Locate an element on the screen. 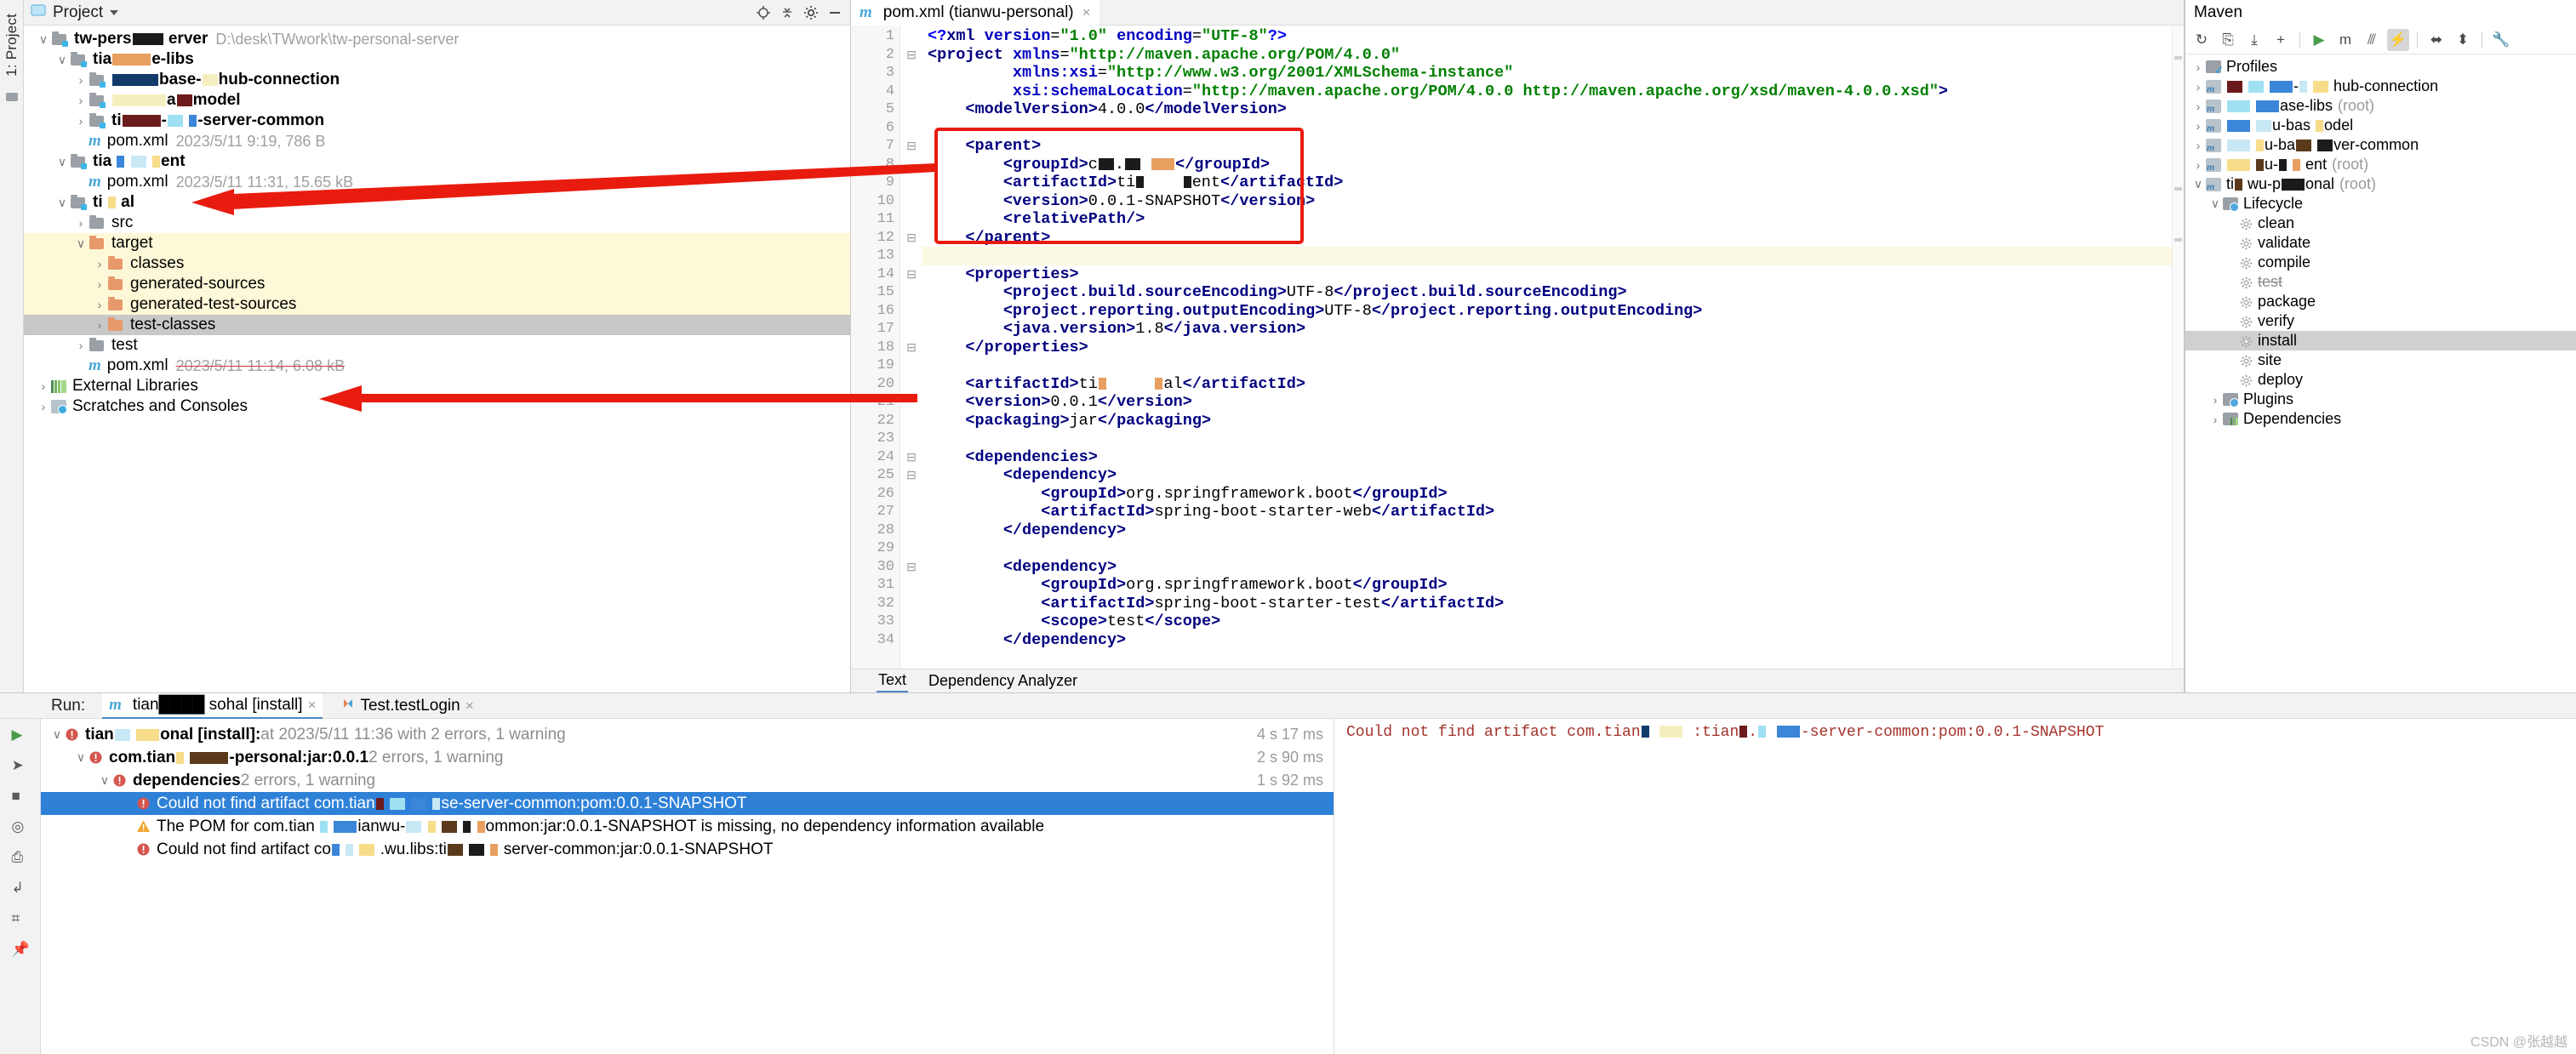 Image resolution: width=2576 pixels, height=1054 pixels. project-tree-row: ∨ tia e-libs is located at coordinates (437, 59).